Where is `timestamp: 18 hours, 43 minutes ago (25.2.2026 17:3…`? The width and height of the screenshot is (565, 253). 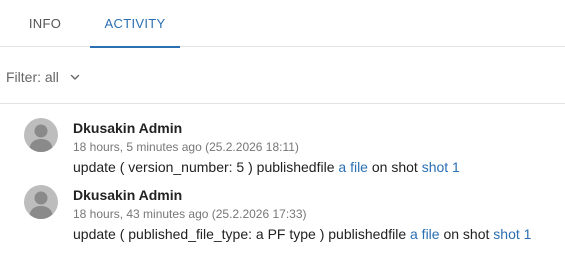 timestamp: 18 hours, 43 minutes ago (25.2.2026 17:3… is located at coordinates (190, 214).